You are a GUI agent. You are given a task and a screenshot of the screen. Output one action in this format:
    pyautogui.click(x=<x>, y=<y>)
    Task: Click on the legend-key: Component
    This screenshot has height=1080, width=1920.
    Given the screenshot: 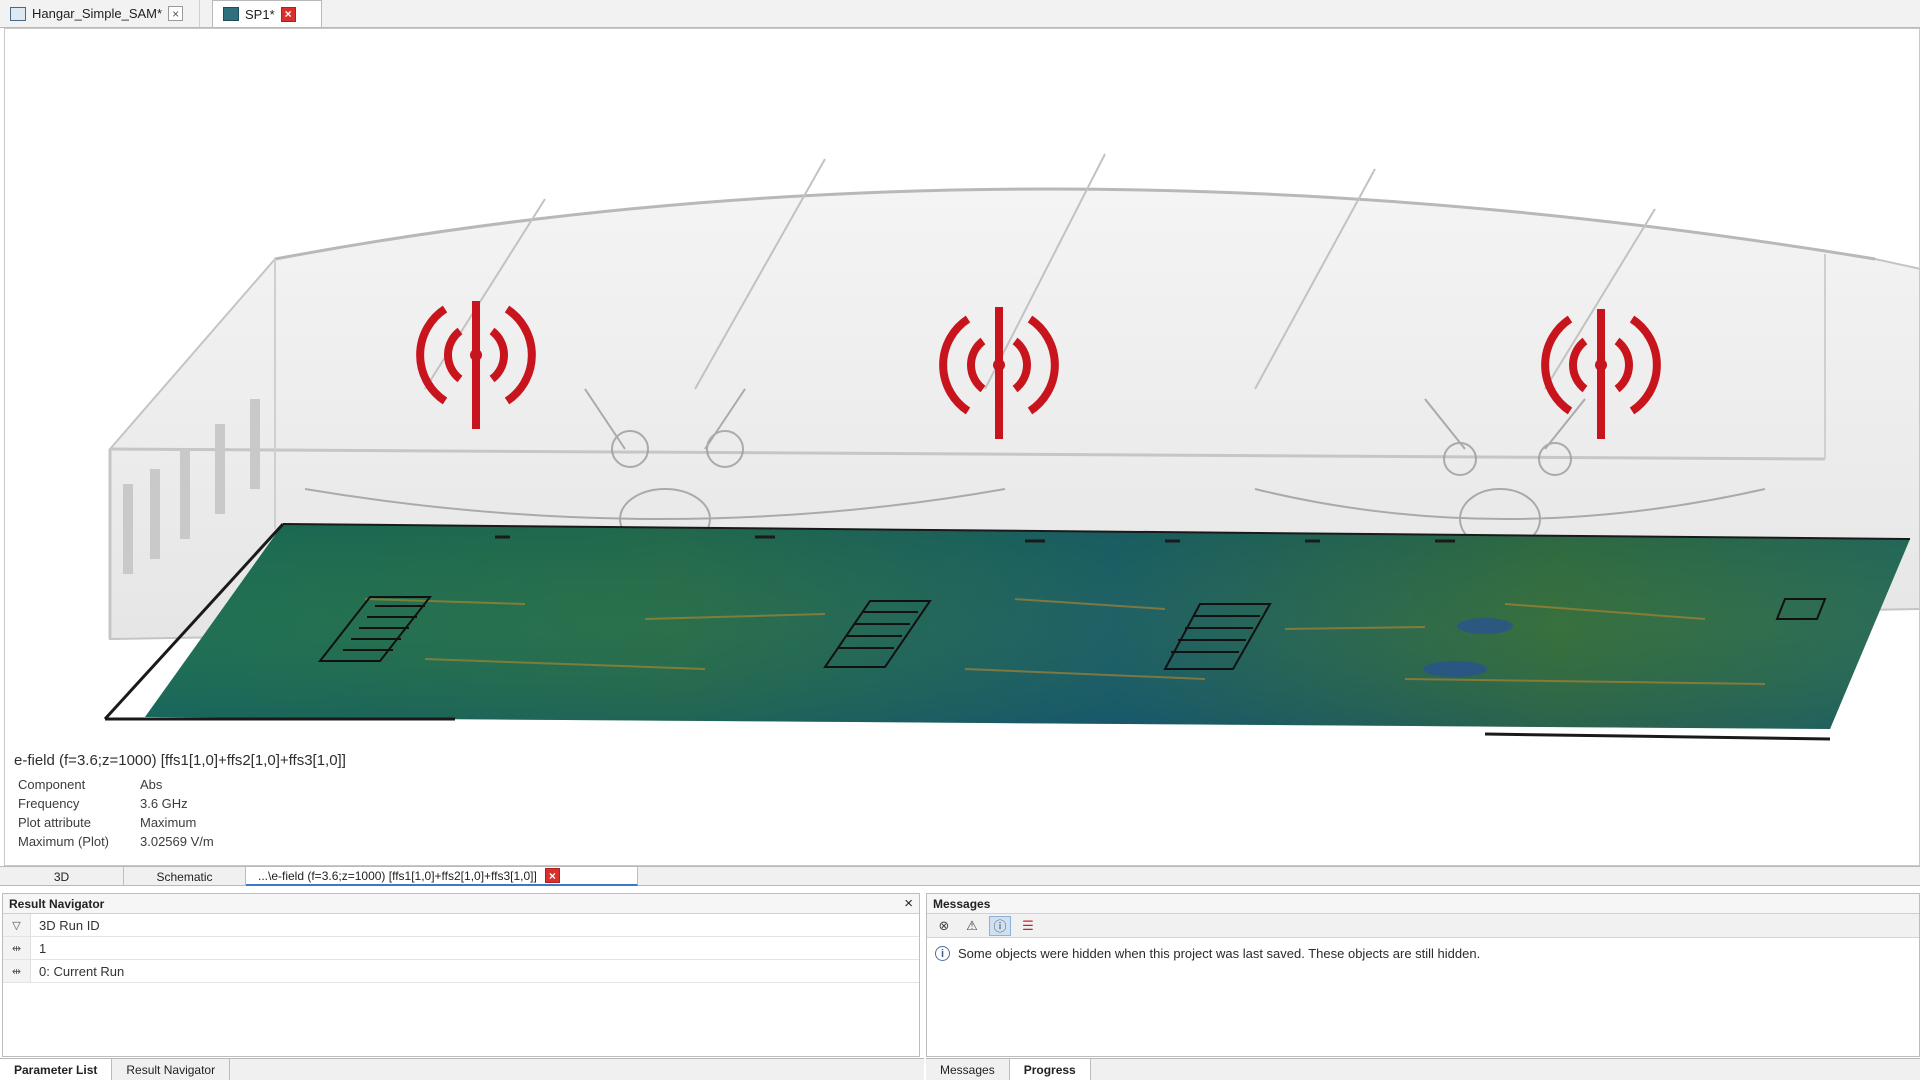 What is the action you would take?
    pyautogui.click(x=52, y=784)
    